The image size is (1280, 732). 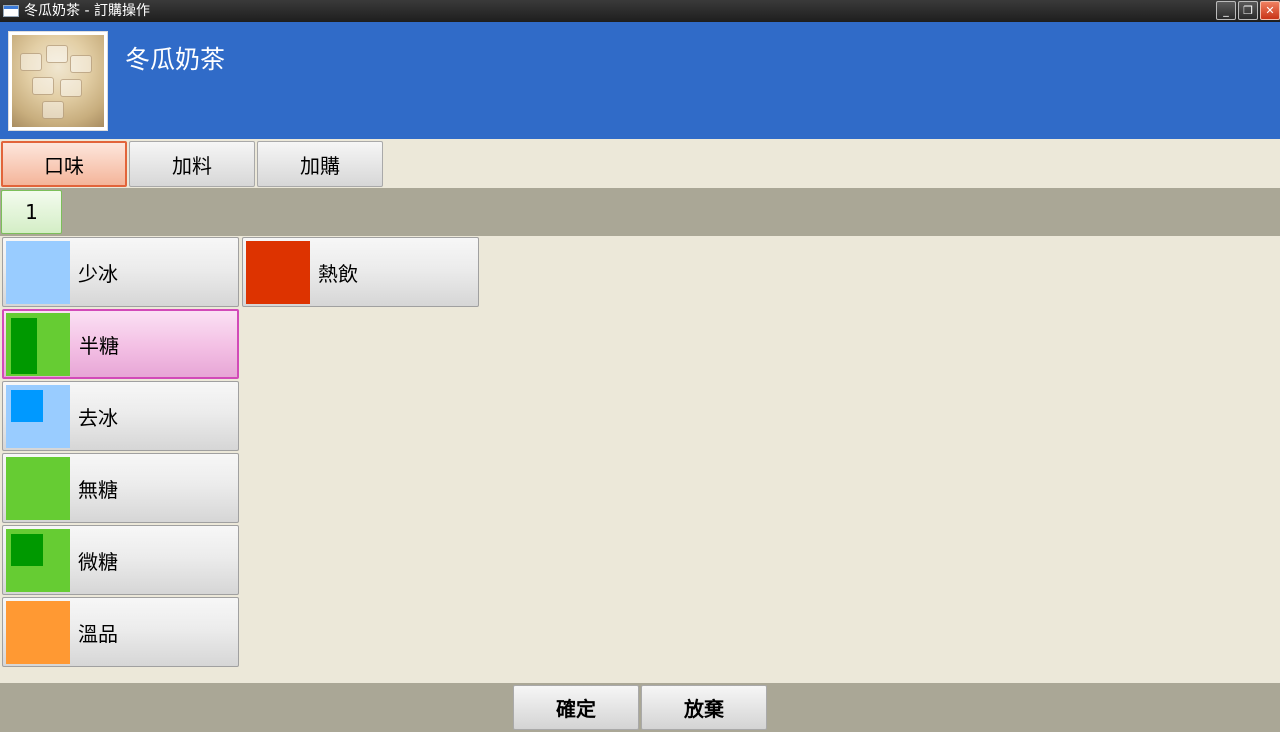 I want to click on option-label: 去冰, so click(x=98, y=417).